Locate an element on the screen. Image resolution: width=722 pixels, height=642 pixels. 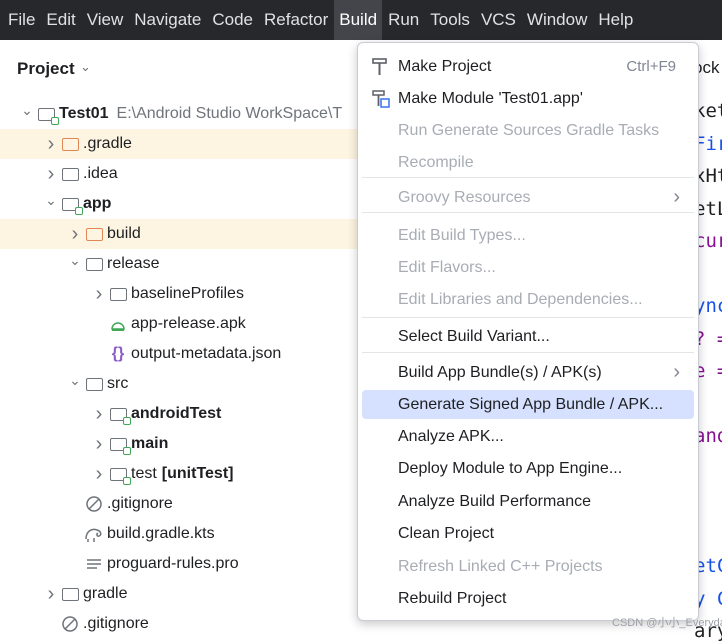
tree-item: ⌄ Test01 E:\Android Studio WorkSpace\T is located at coordinates (180, 114).